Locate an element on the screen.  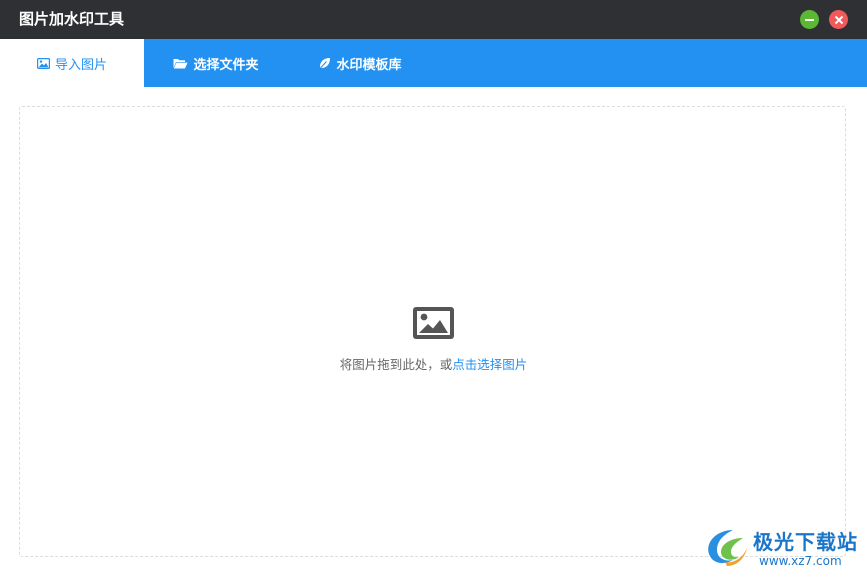
swirl-logo-icon is located at coordinates (727, 548).